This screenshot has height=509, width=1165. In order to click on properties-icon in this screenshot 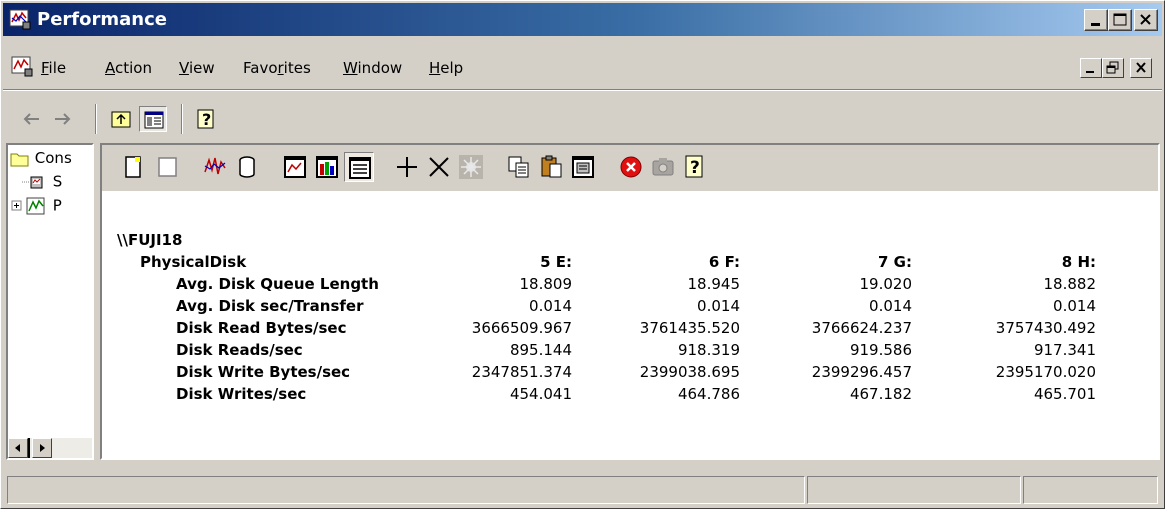, I will do `click(583, 167)`.